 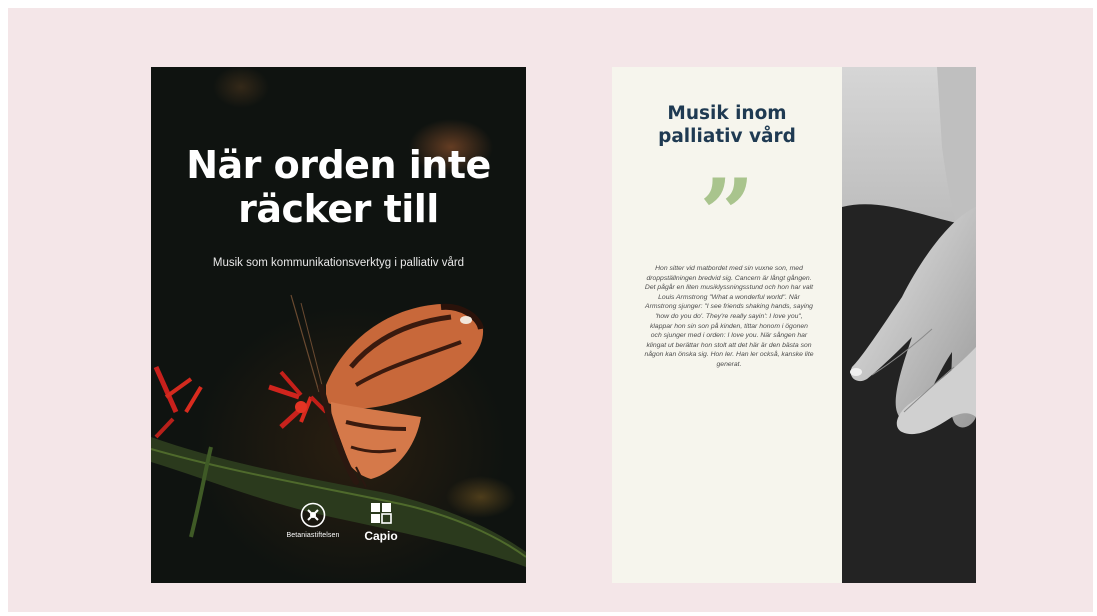 I want to click on quote-mark-icon: ”, so click(x=727, y=202).